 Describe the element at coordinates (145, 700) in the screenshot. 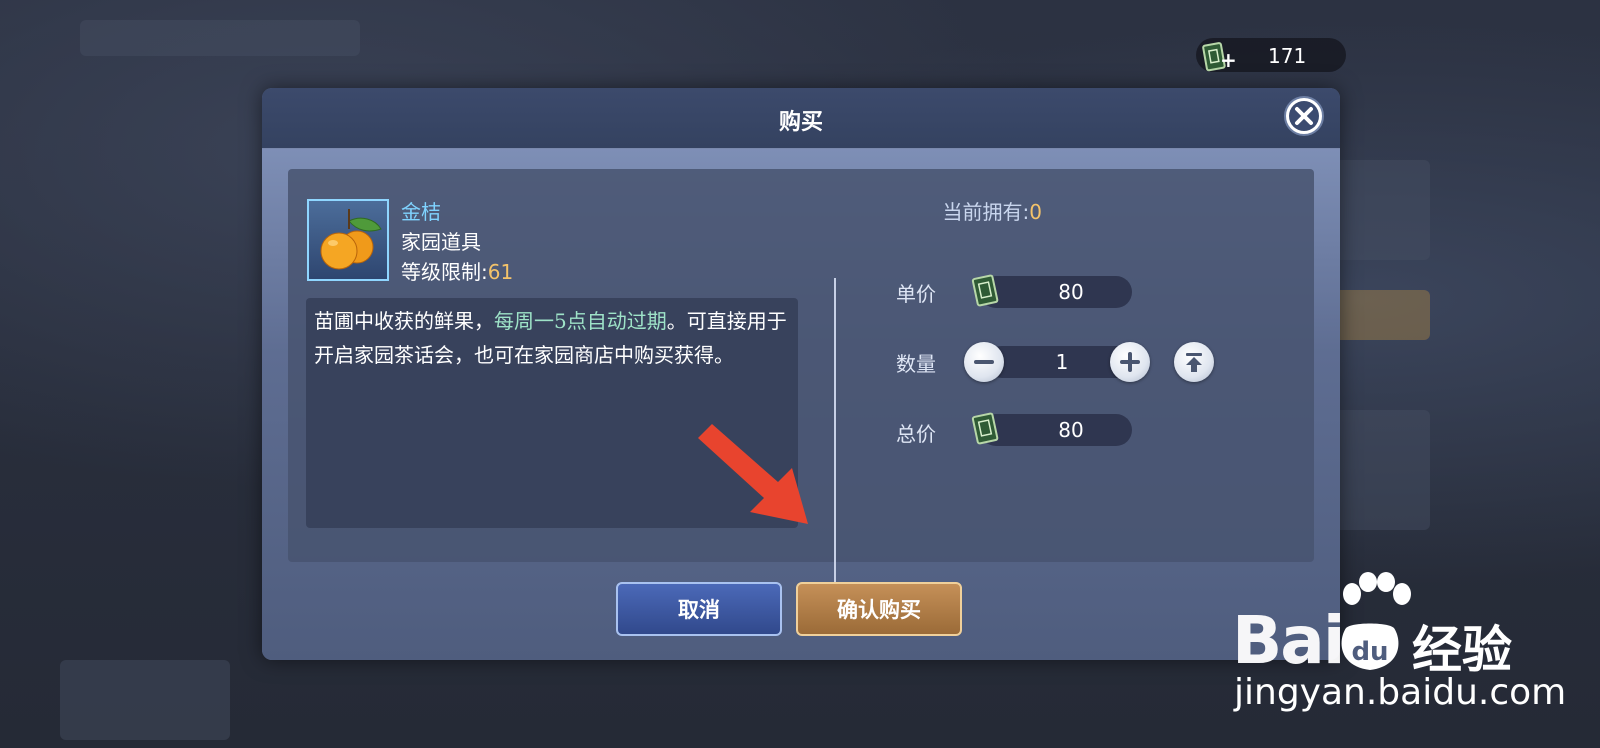

I see `background-panel` at that location.